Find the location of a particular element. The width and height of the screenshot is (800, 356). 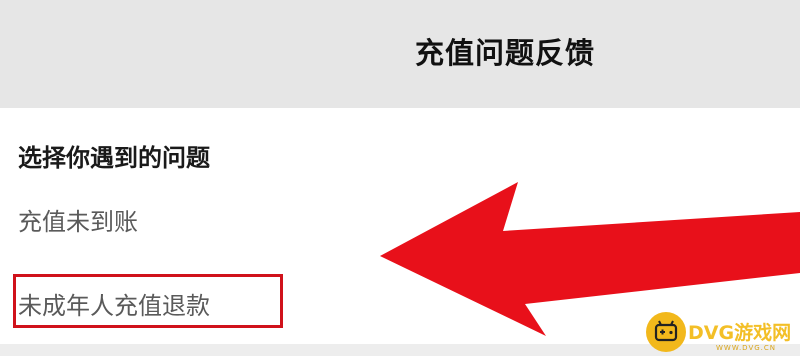

watermark-title: DVG游戏网 is located at coordinates (740, 333).